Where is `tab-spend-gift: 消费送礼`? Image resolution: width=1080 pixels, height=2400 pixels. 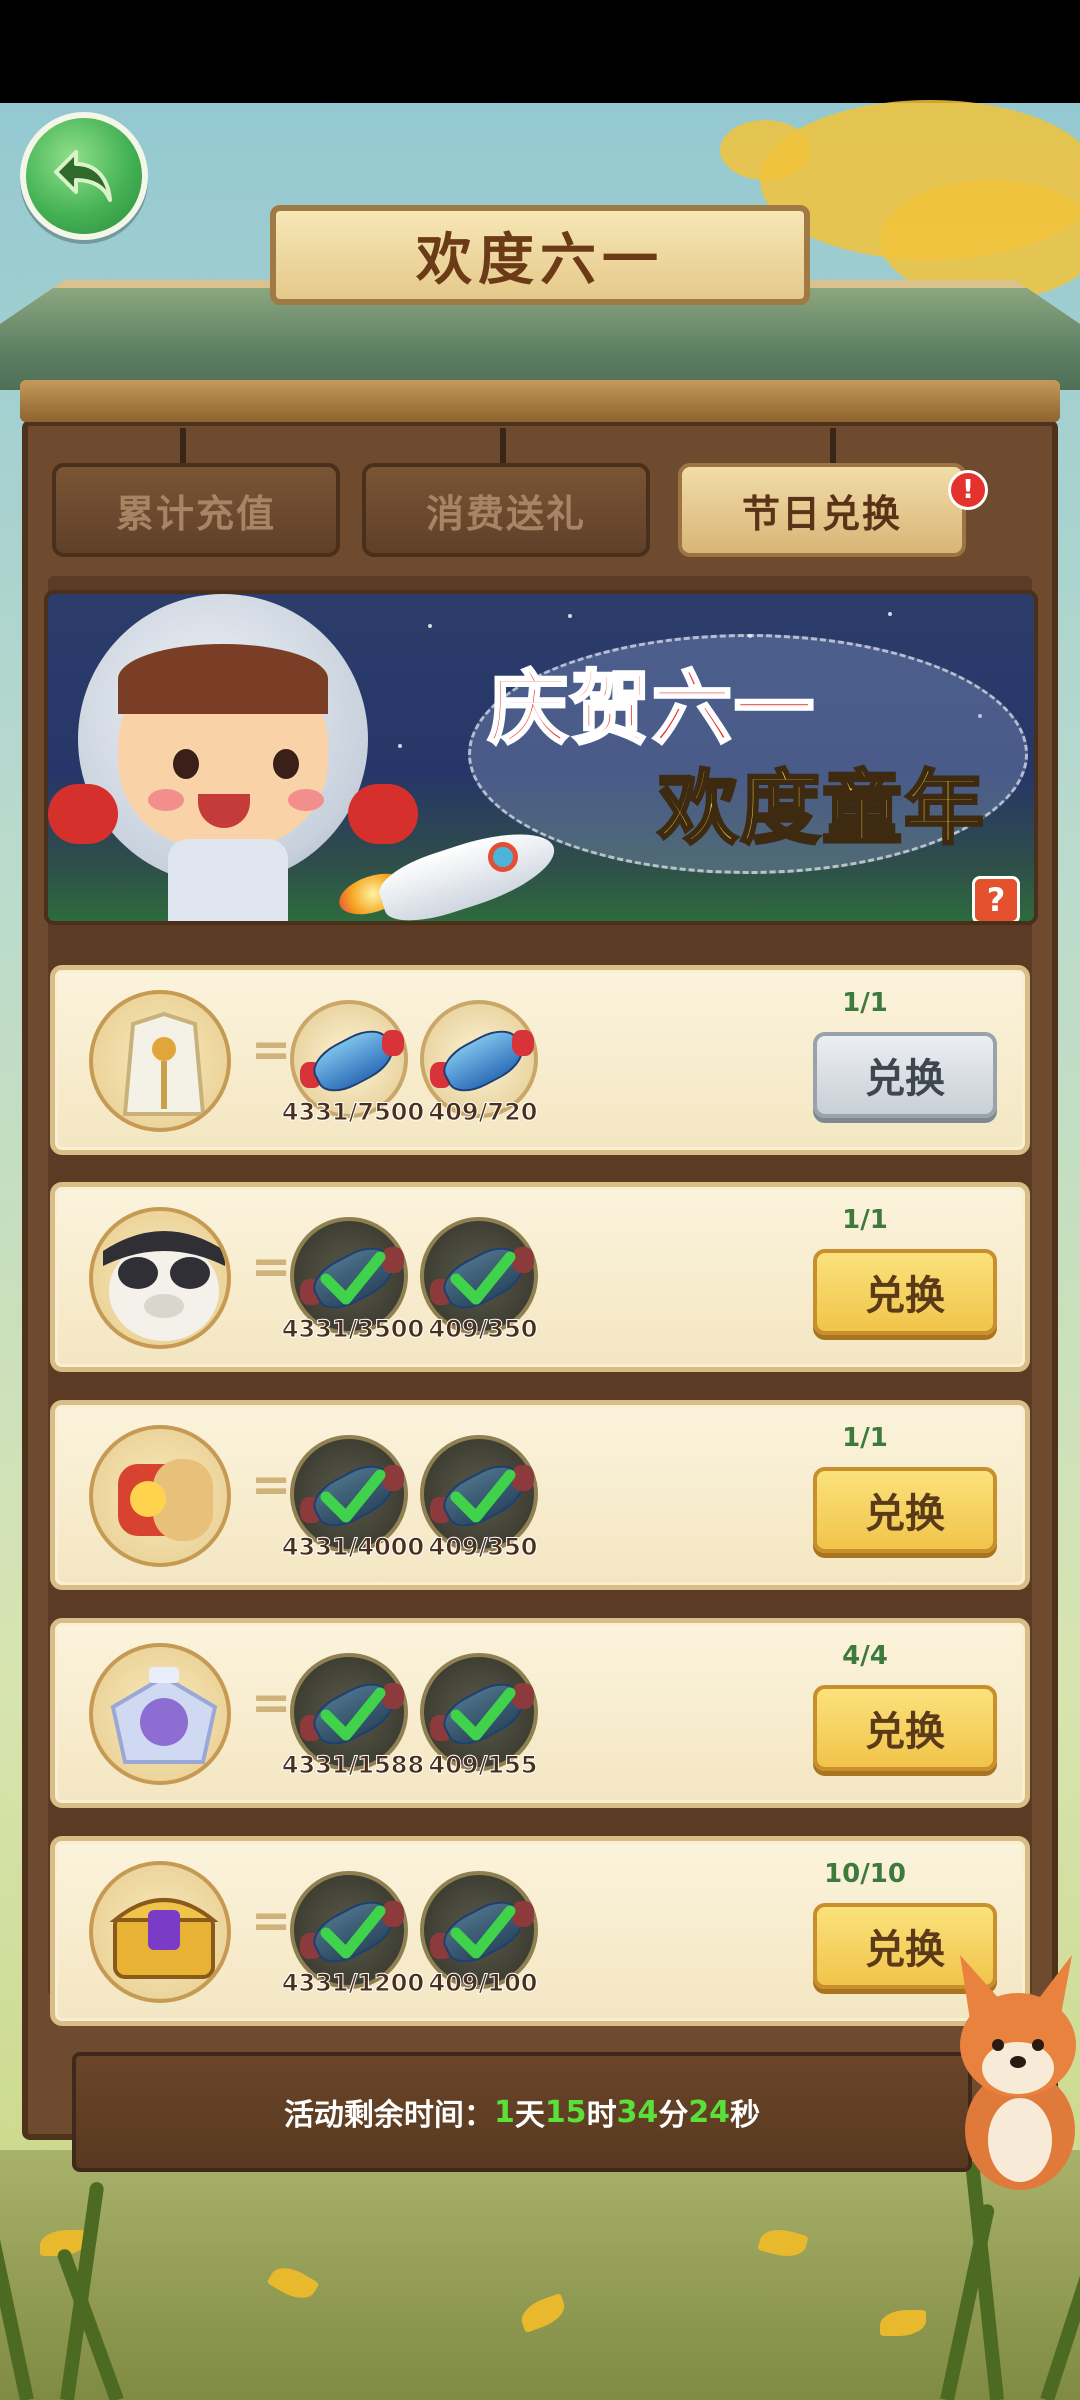 tab-spend-gift: 消费送礼 is located at coordinates (506, 510).